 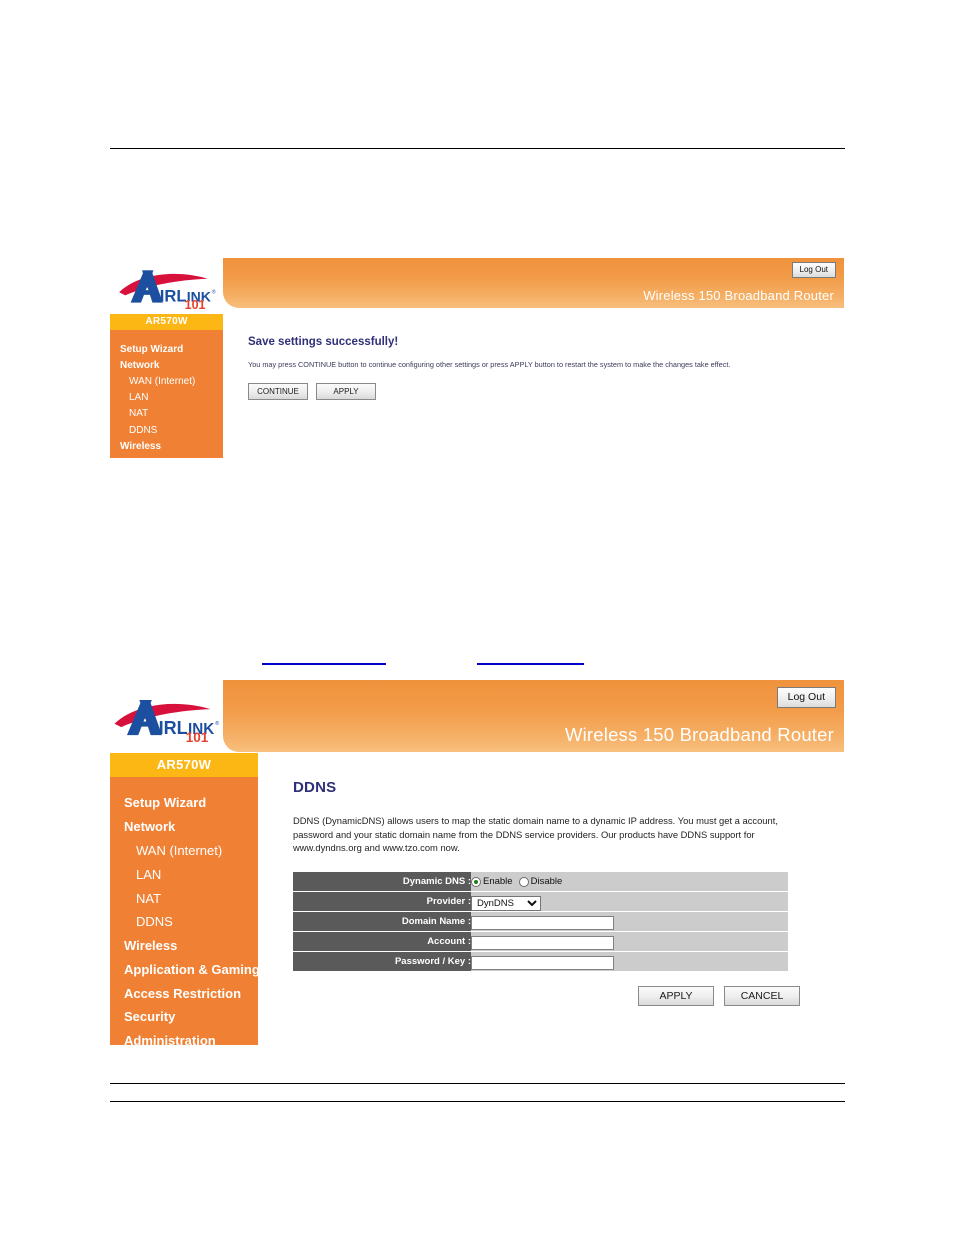 I want to click on domain-name-label: Domain Name :, so click(x=382, y=922).